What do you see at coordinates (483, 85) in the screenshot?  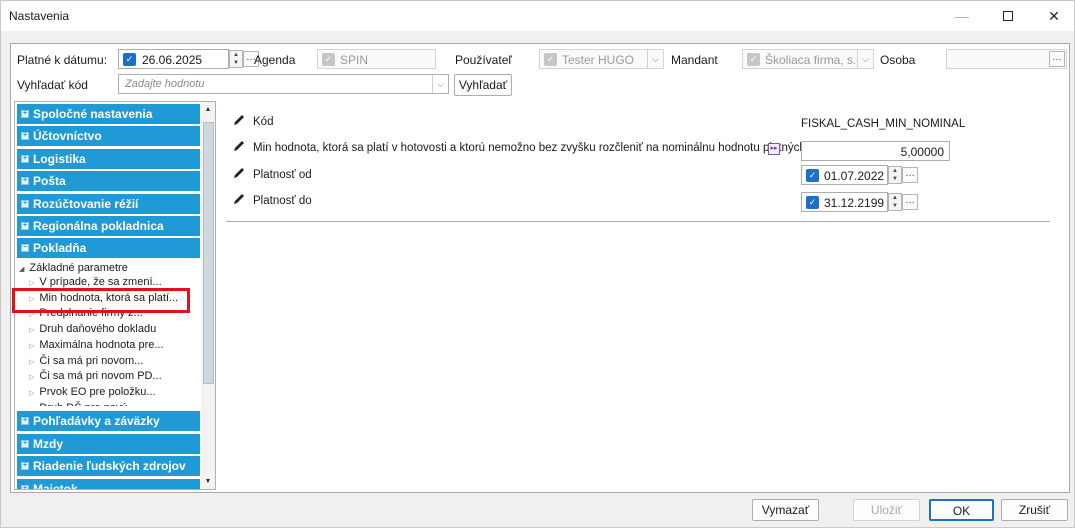 I see `search-button: Vyhľadať` at bounding box center [483, 85].